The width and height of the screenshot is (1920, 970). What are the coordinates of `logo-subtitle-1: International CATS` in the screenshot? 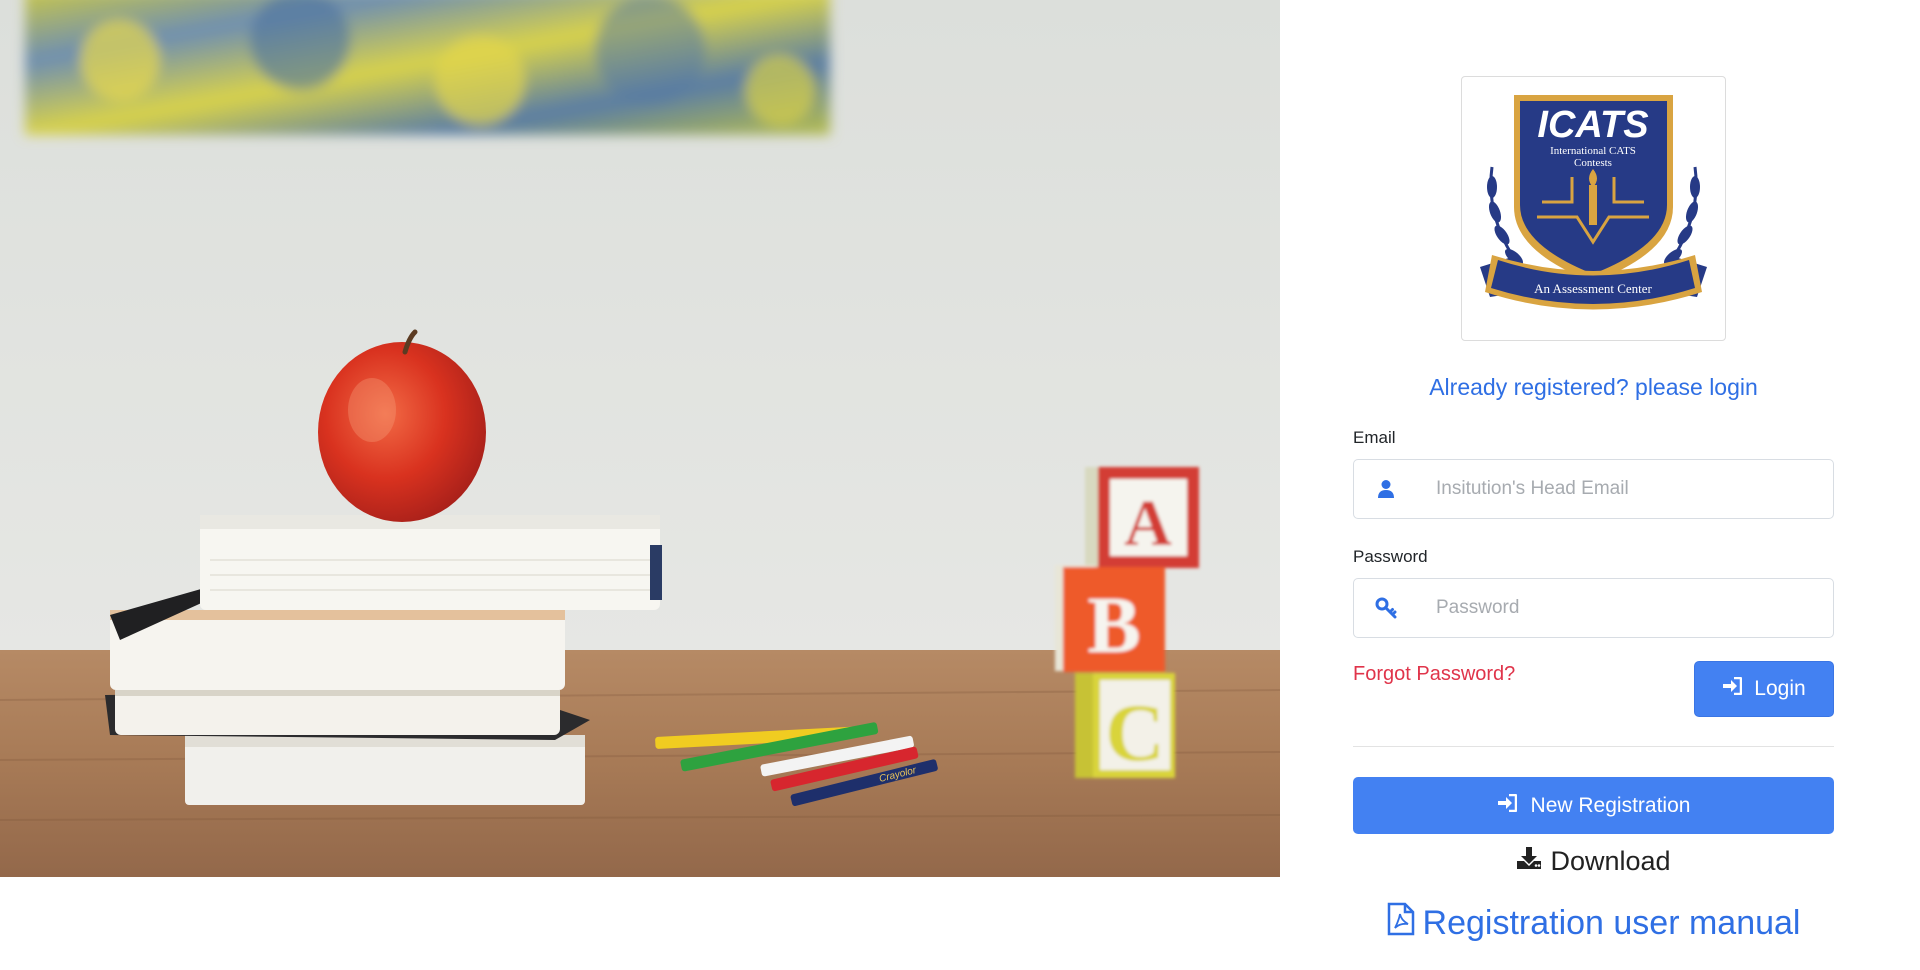 It's located at (1593, 151).